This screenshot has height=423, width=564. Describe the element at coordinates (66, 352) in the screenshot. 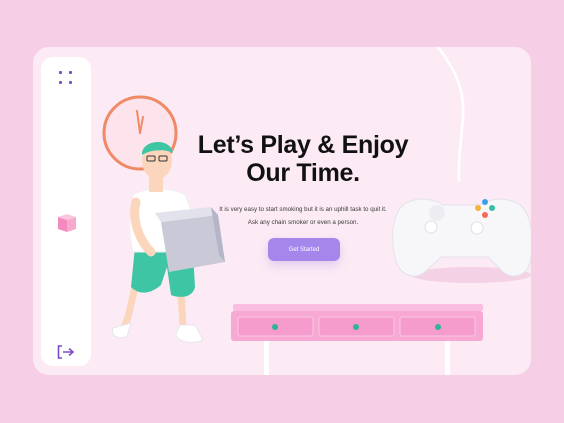

I see `logout-icon` at that location.